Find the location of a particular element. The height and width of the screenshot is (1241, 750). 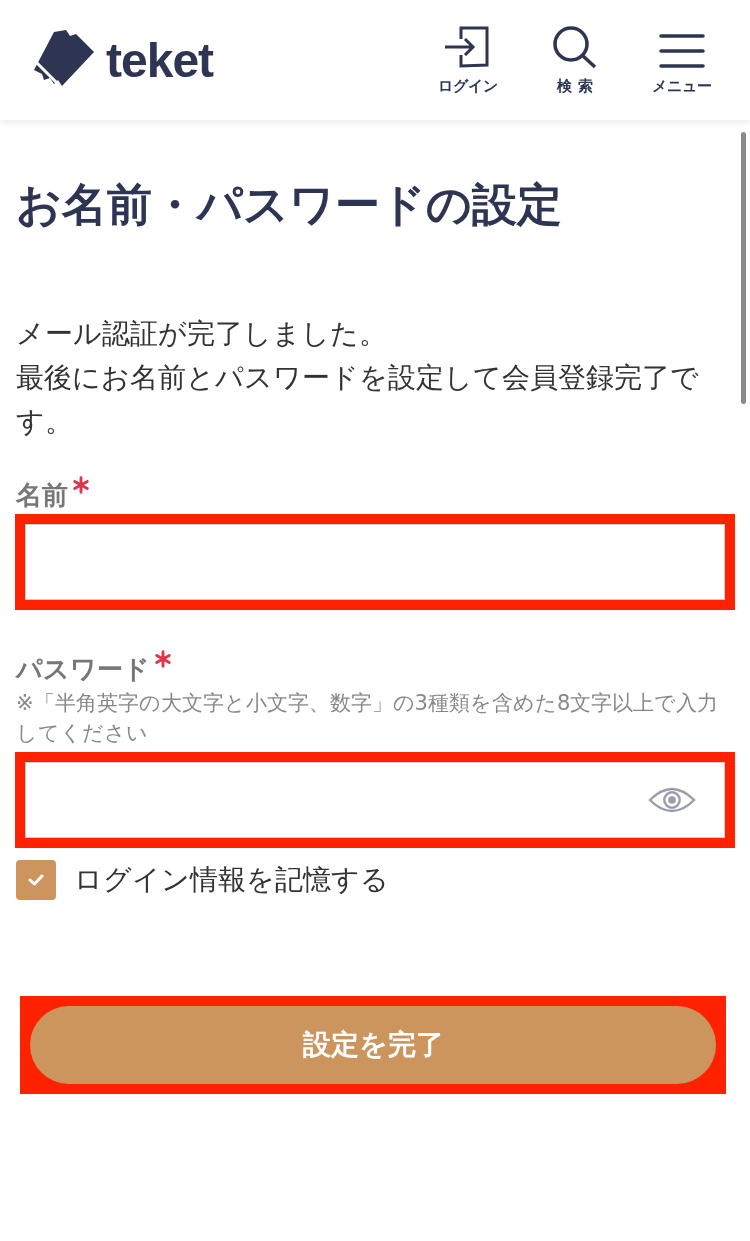

field-label: 名前 is located at coordinates (42, 495).